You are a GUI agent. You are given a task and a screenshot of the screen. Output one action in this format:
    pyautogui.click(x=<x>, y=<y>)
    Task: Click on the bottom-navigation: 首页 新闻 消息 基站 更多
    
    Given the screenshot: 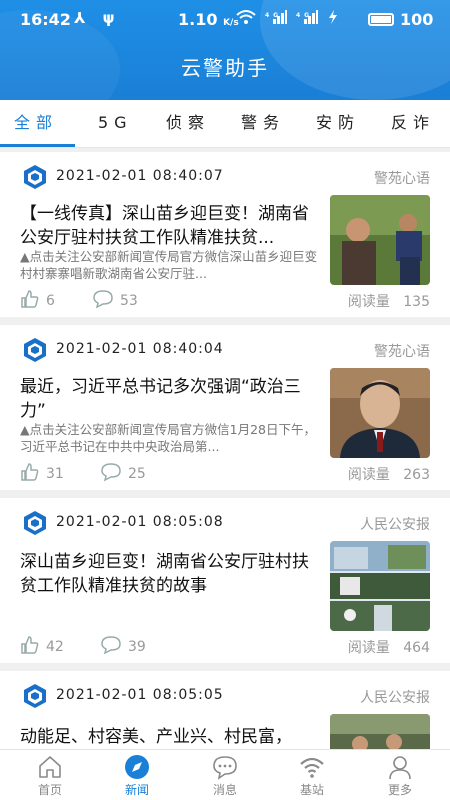 What is the action you would take?
    pyautogui.click(x=225, y=774)
    